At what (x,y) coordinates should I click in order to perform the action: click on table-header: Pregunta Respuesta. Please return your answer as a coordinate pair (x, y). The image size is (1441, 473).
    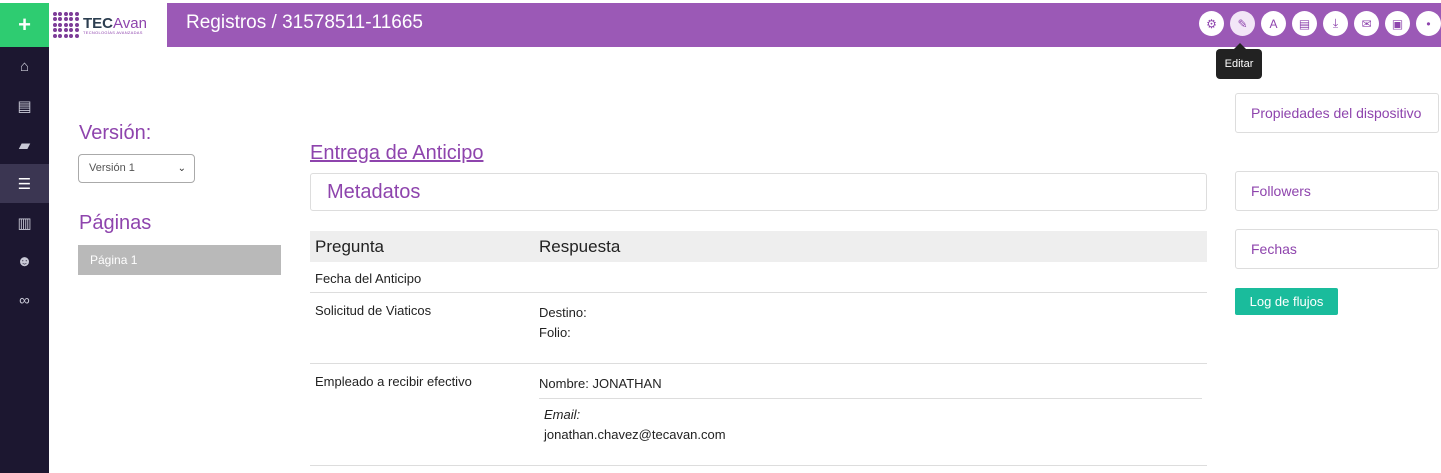
    Looking at the image, I should click on (758, 246).